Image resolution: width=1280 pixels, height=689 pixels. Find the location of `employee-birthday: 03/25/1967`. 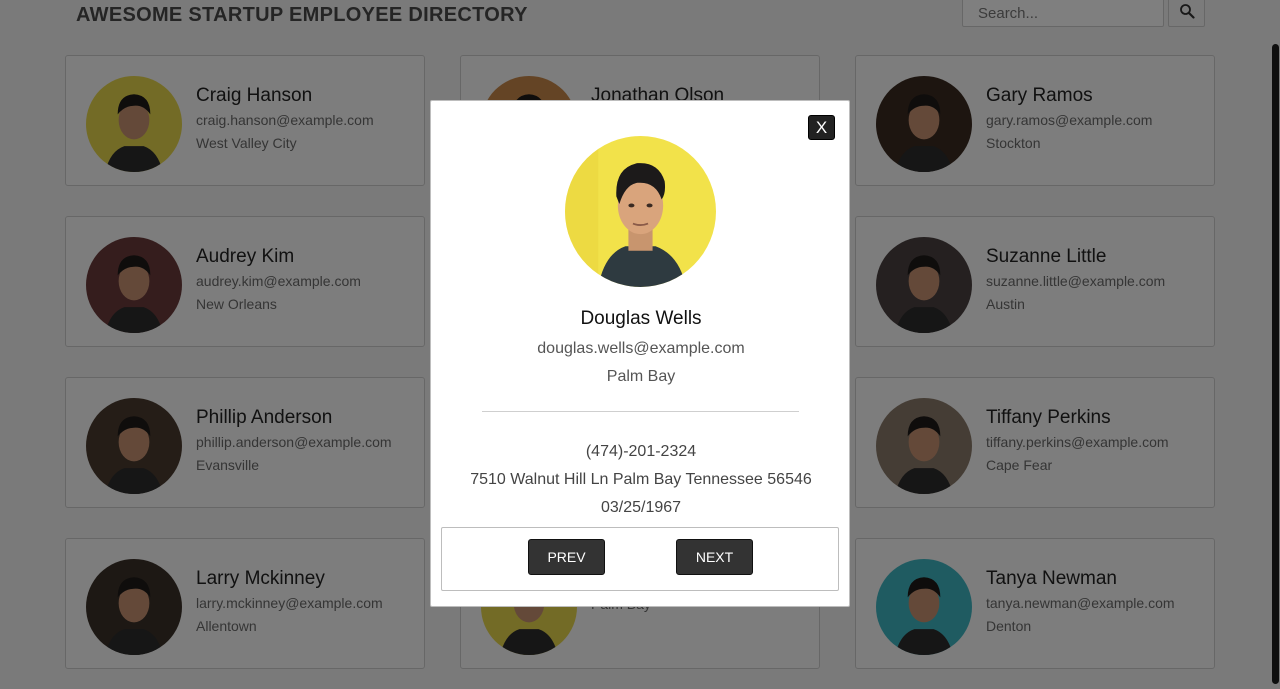

employee-birthday: 03/25/1967 is located at coordinates (641, 507).